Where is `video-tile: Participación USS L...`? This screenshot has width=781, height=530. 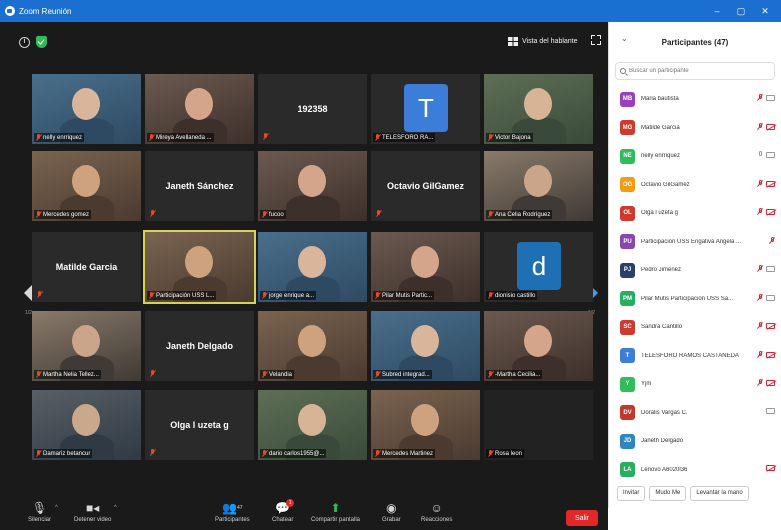
video-tile: Participación USS L... is located at coordinates (199, 267).